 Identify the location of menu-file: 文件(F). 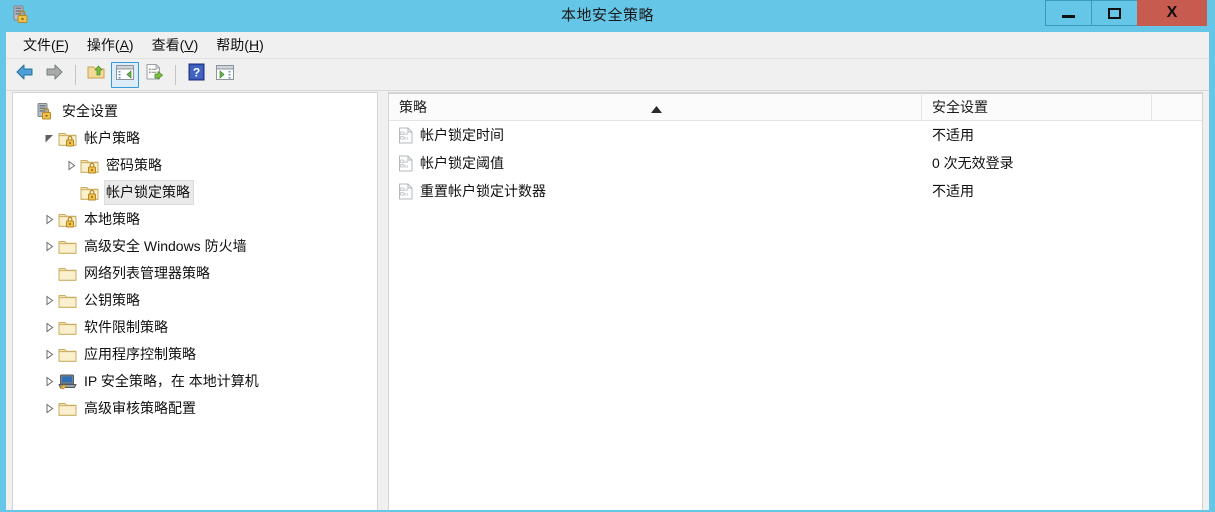
(46, 45).